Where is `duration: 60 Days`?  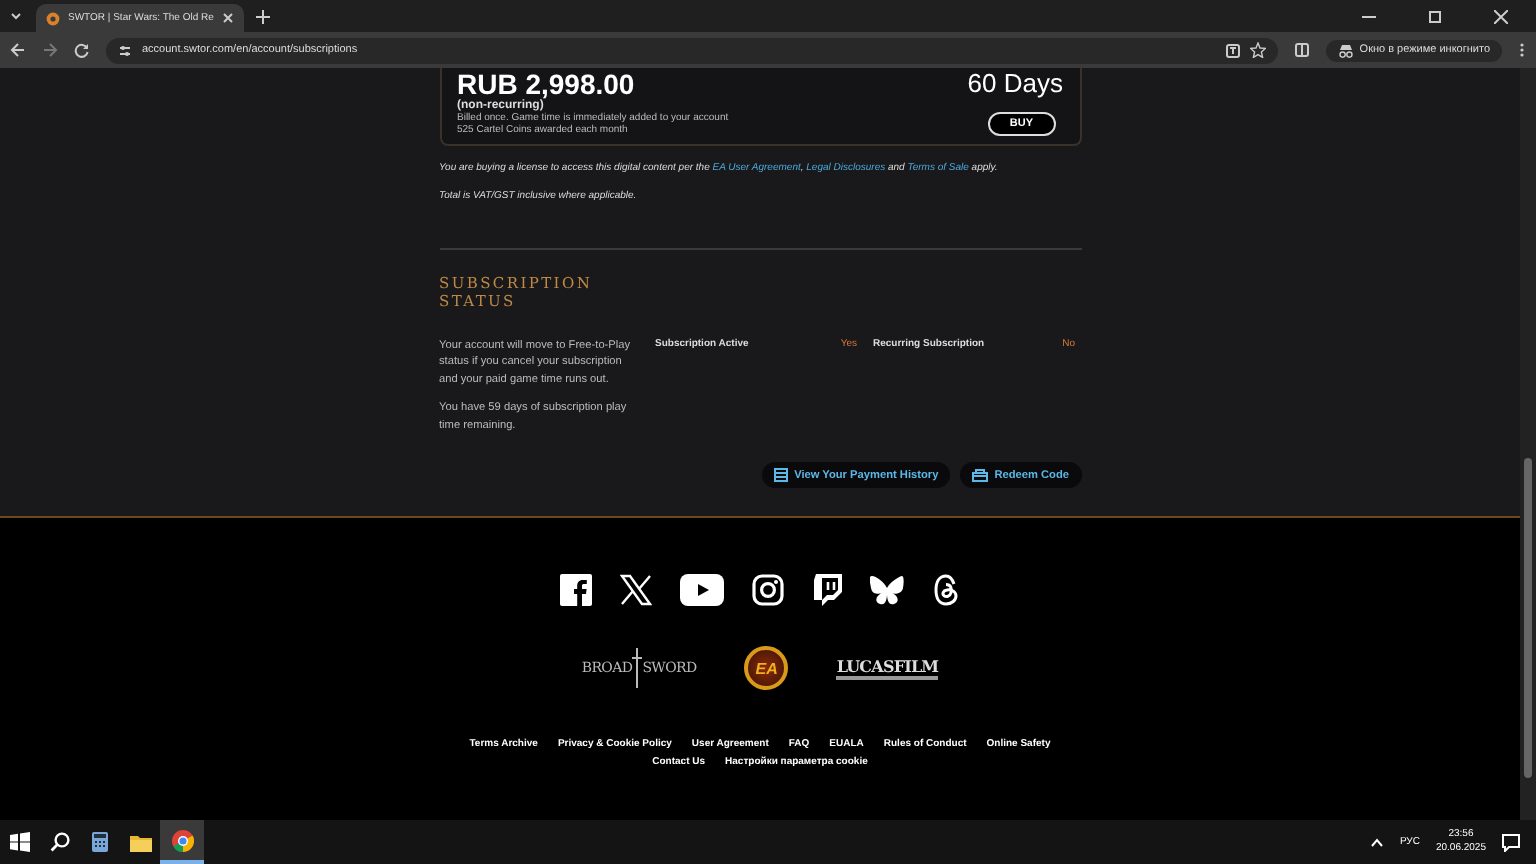
duration: 60 Days is located at coordinates (1015, 84).